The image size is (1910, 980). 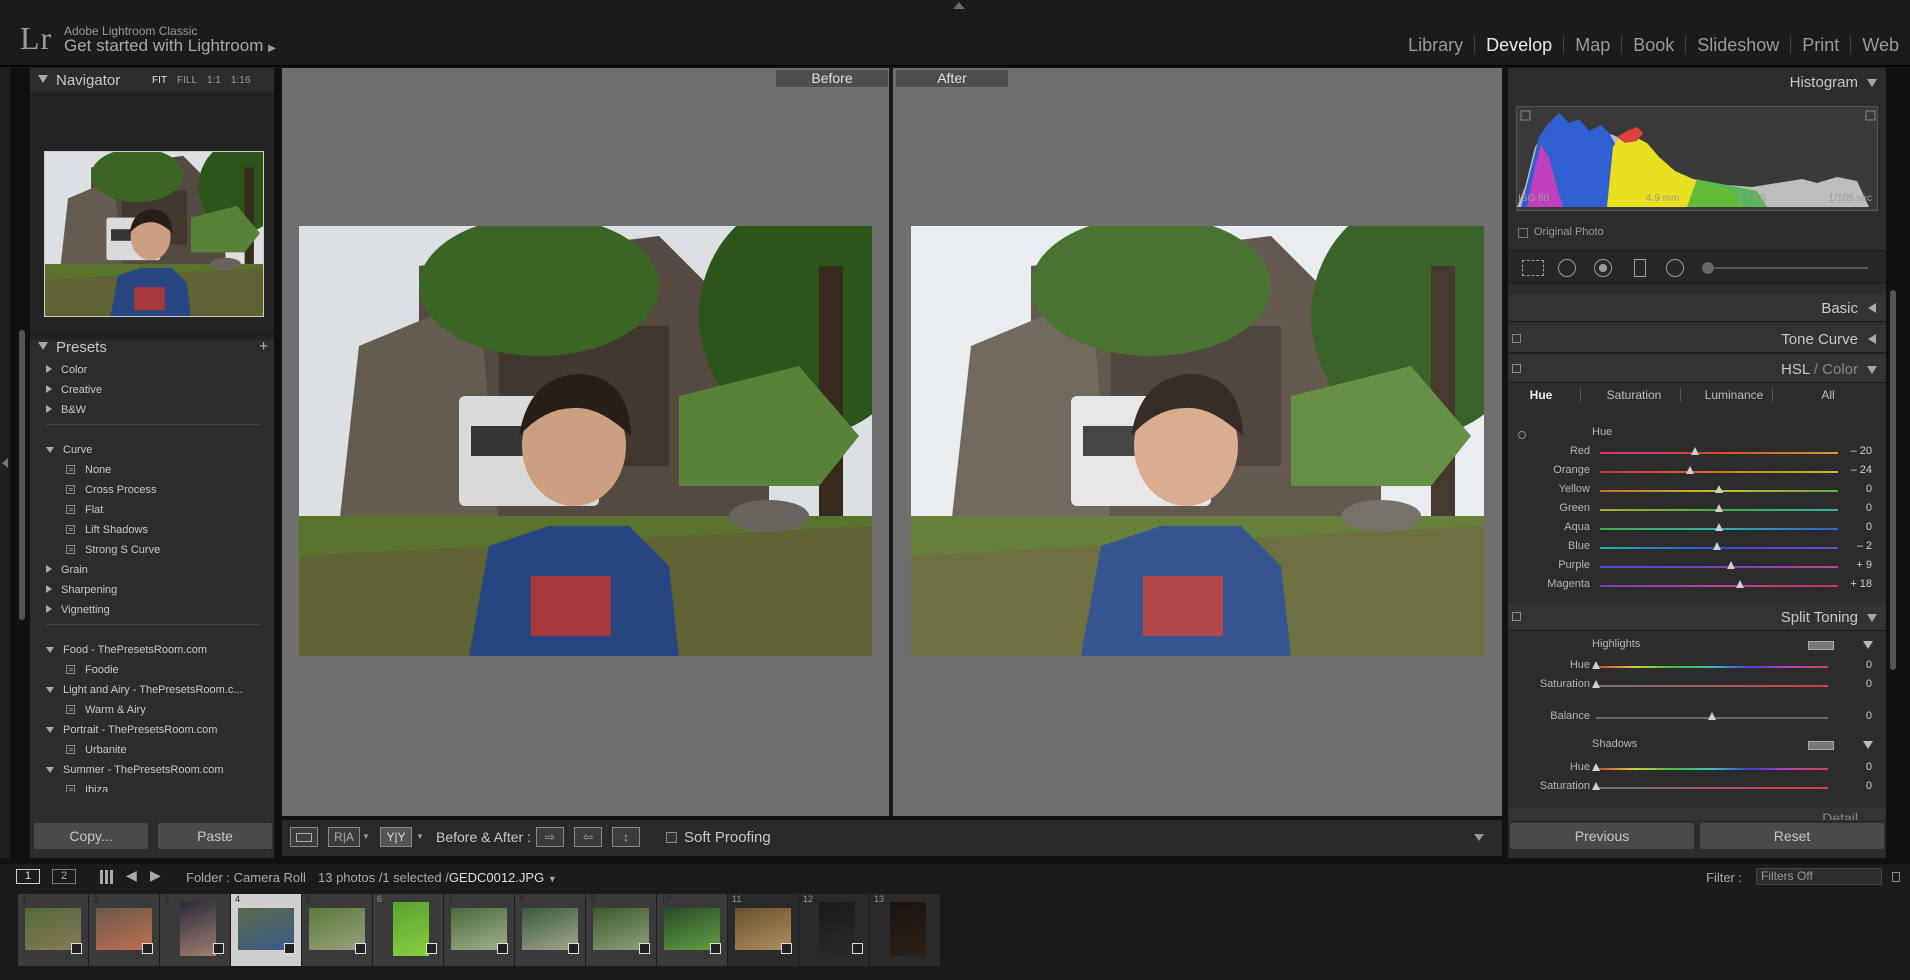 I want to click on before-photo, so click(x=585, y=441).